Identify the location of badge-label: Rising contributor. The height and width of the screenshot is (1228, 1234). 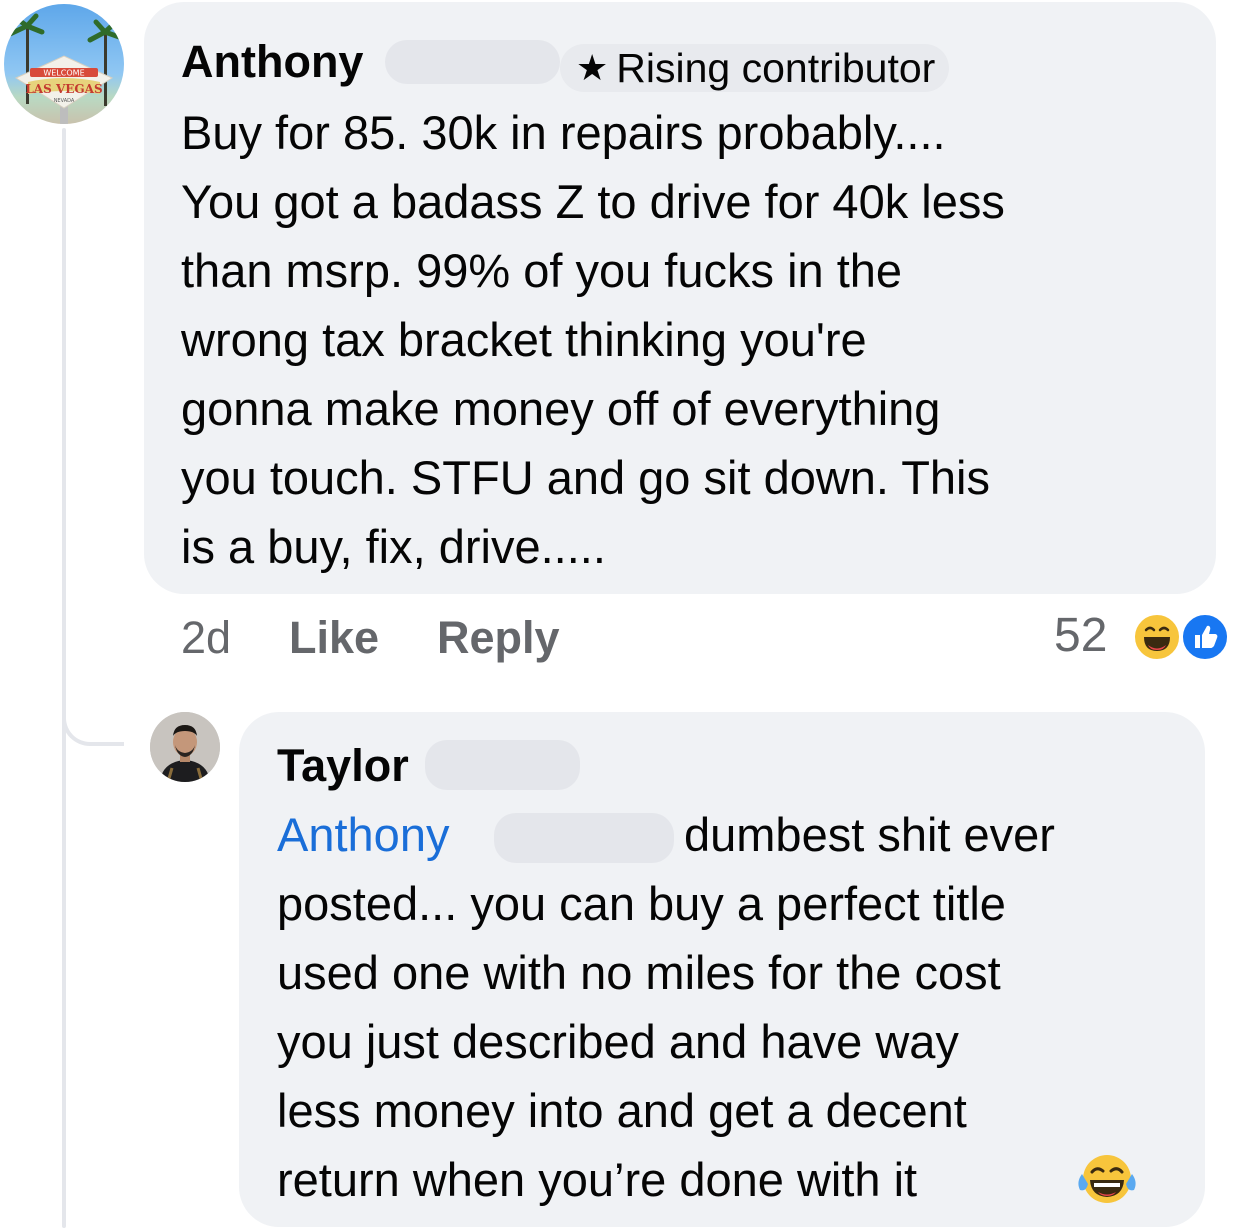
(776, 67).